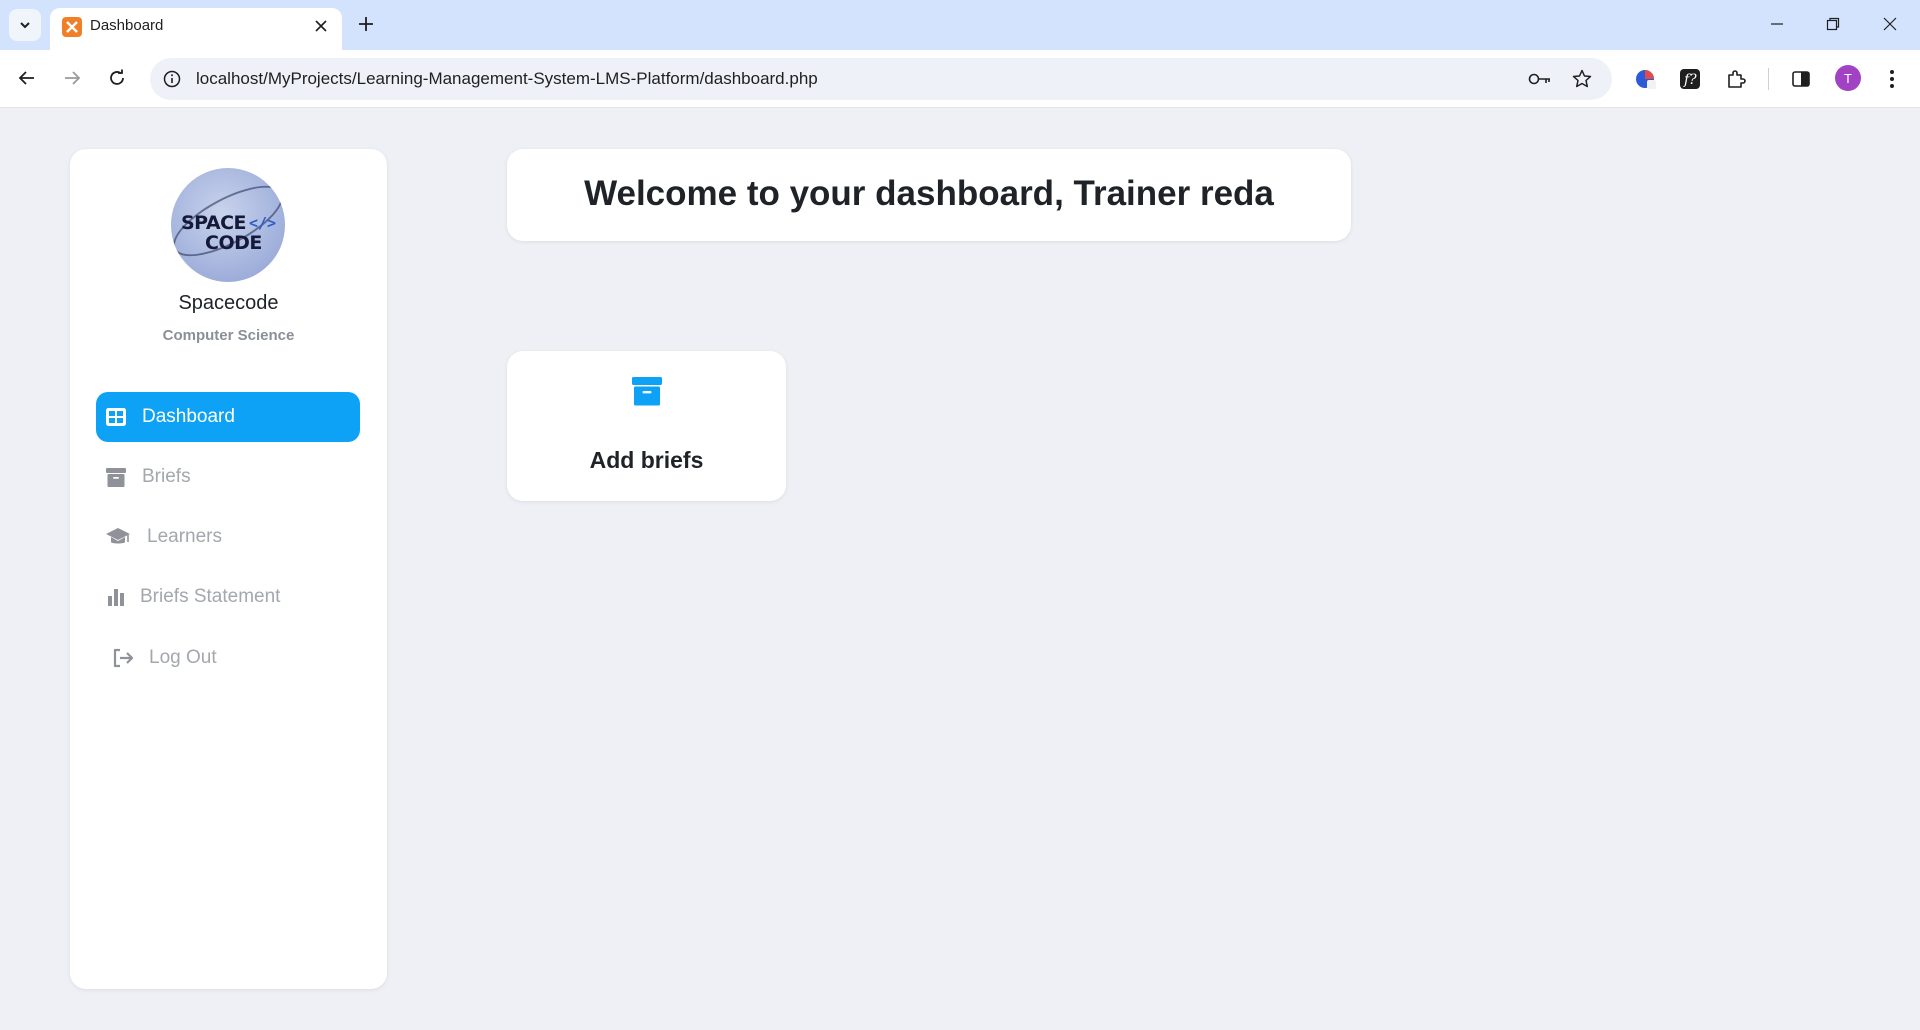  What do you see at coordinates (228, 477) in the screenshot?
I see `sidebar-item-briefs: Briefs` at bounding box center [228, 477].